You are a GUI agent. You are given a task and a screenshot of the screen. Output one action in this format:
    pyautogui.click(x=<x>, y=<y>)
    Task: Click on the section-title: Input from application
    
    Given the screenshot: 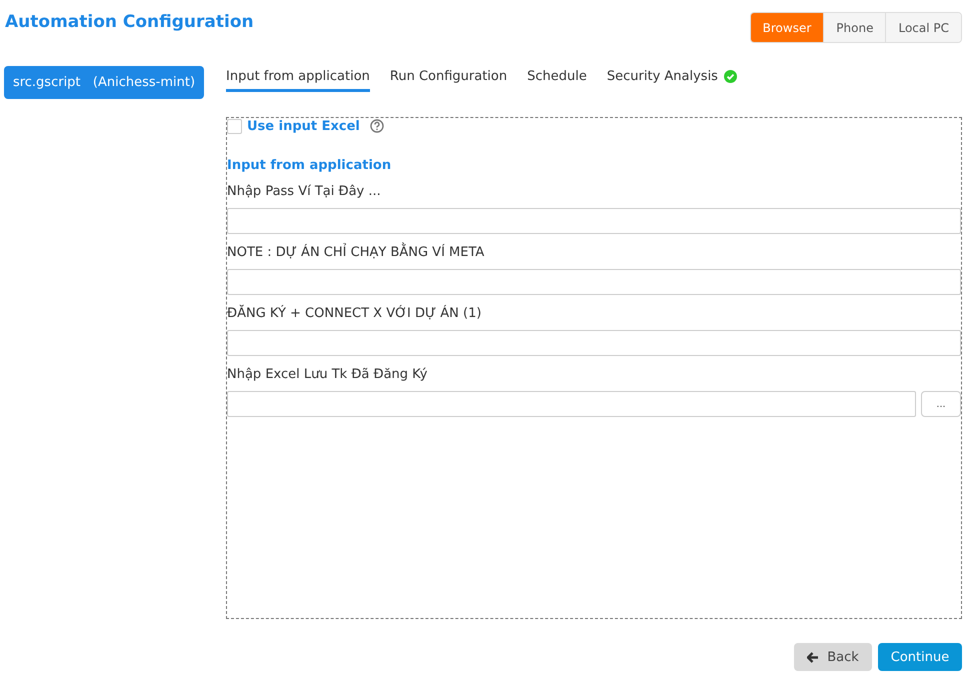 What is the action you would take?
    pyautogui.click(x=309, y=165)
    